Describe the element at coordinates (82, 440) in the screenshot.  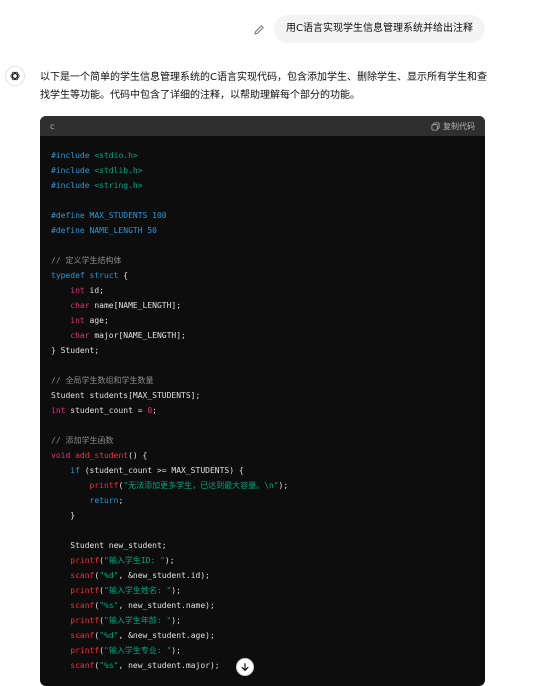
I see `code-token: // 添加学生函数` at that location.